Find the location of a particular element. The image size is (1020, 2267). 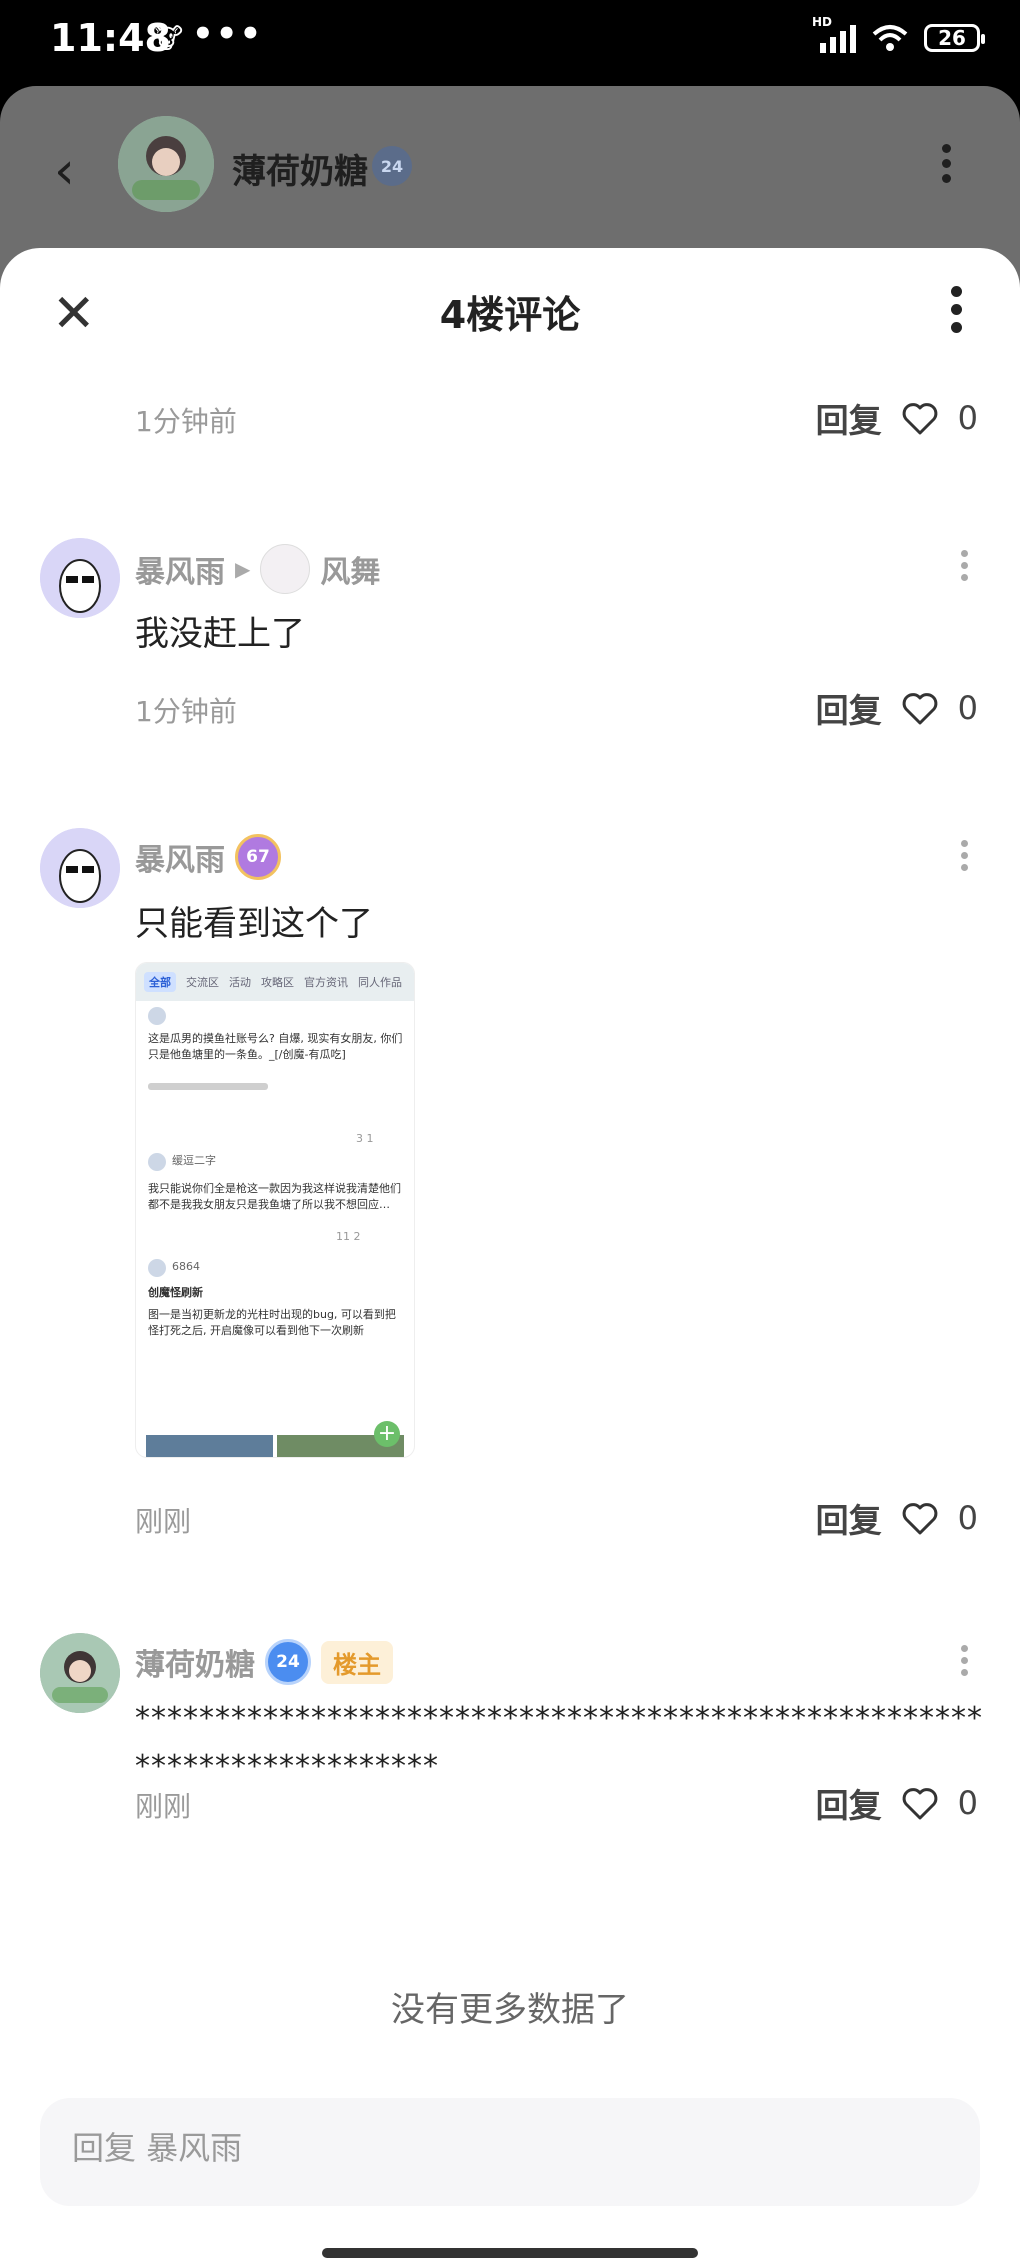

battery-icon: 26 is located at coordinates (954, 38).